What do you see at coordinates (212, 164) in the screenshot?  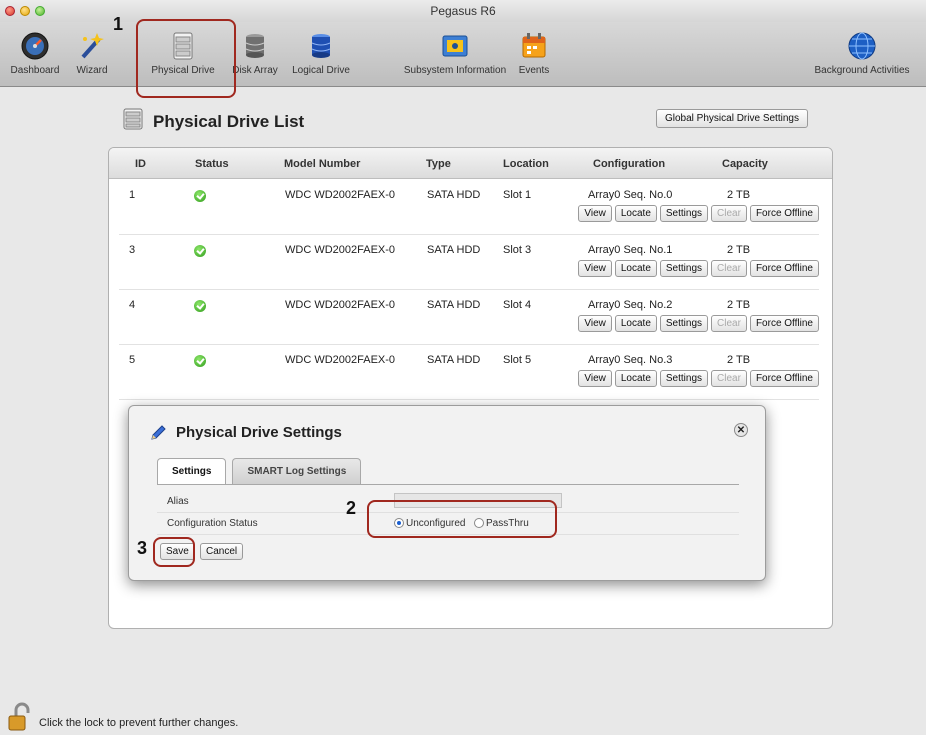 I see `column-header-status: Status` at bounding box center [212, 164].